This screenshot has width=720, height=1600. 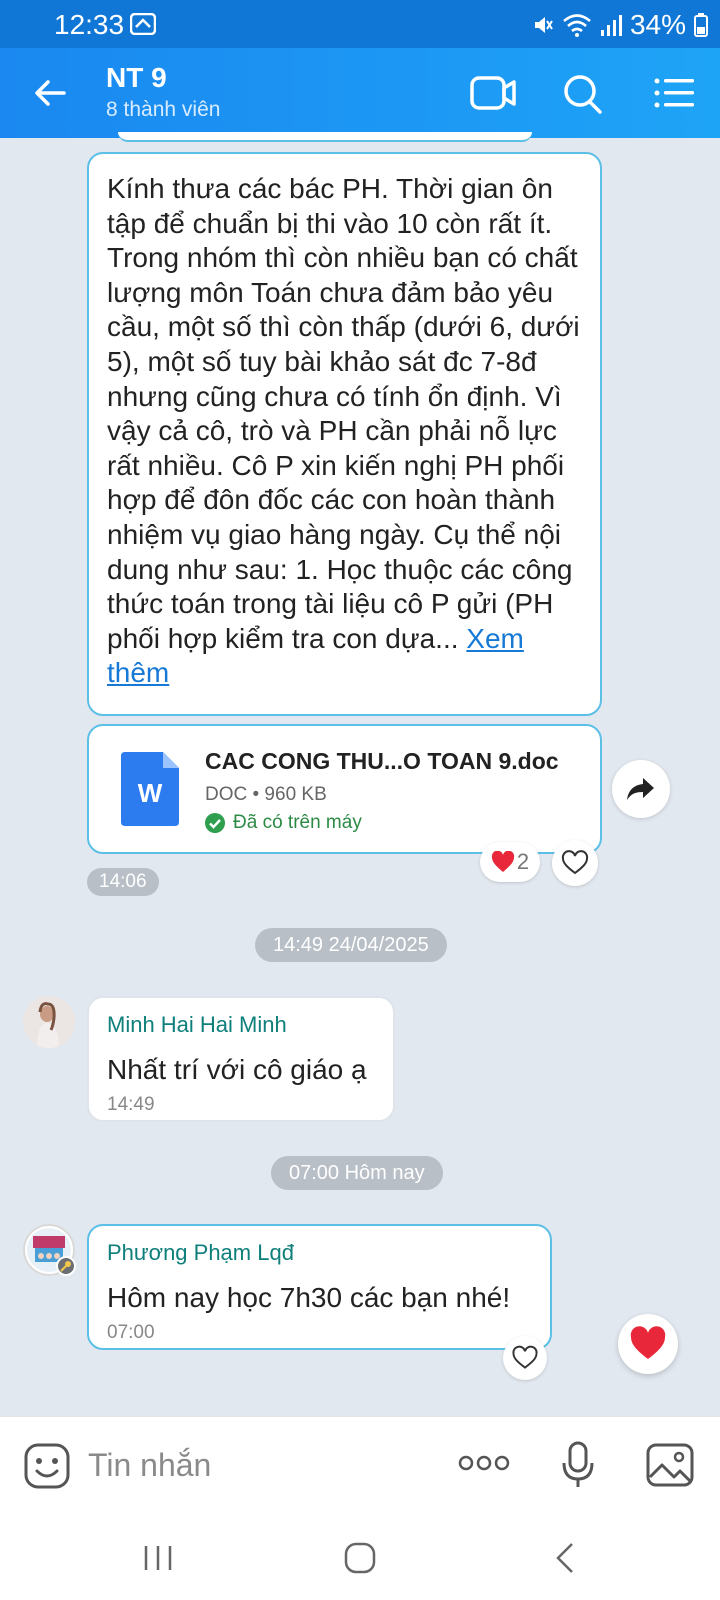 I want to click on status-time: 12:33, so click(x=89, y=24).